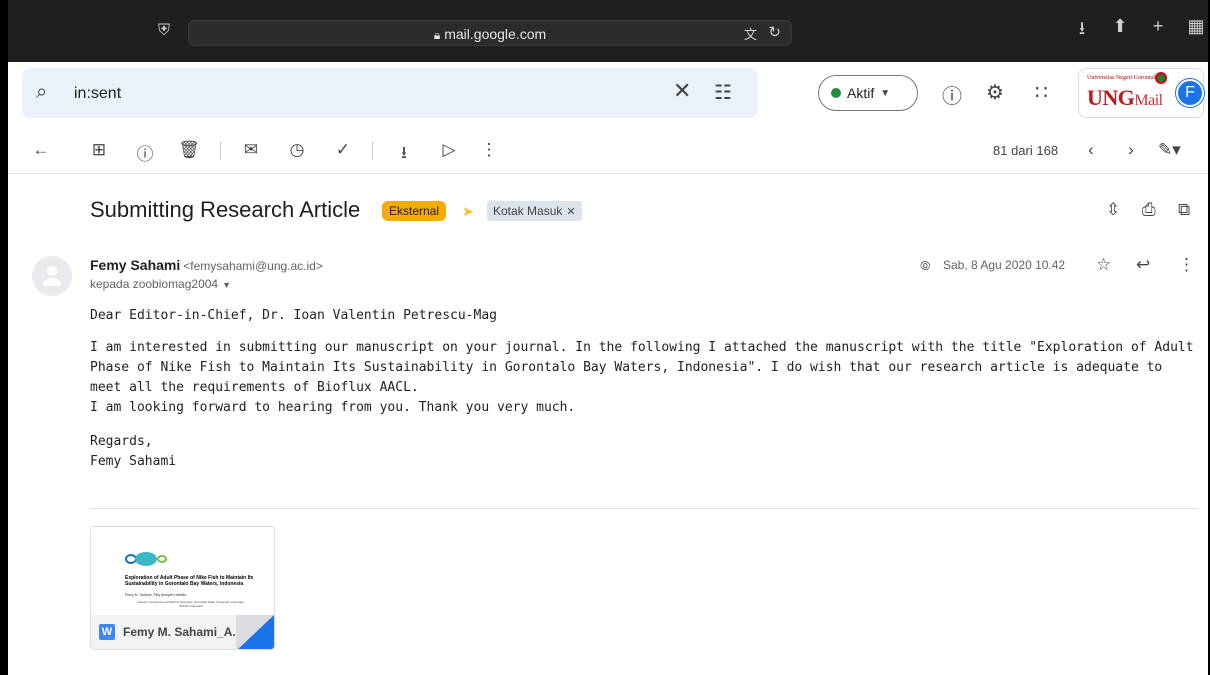 Image resolution: width=1210 pixels, height=675 pixels. What do you see at coordinates (925, 265) in the screenshot?
I see `attachment-clip-icon: ⦾` at bounding box center [925, 265].